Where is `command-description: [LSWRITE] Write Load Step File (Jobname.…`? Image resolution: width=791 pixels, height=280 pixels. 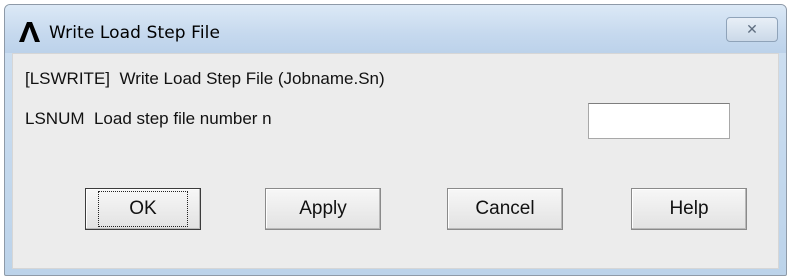
command-description: [LSWRITE] Write Load Step File (Jobname.… is located at coordinates (205, 78).